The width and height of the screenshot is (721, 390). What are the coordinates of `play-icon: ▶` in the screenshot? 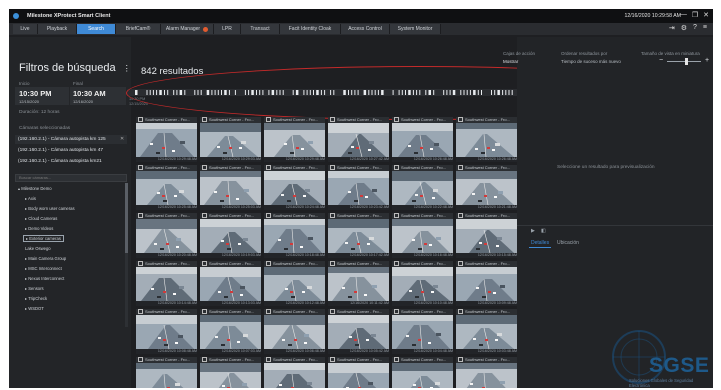 It's located at (533, 231).